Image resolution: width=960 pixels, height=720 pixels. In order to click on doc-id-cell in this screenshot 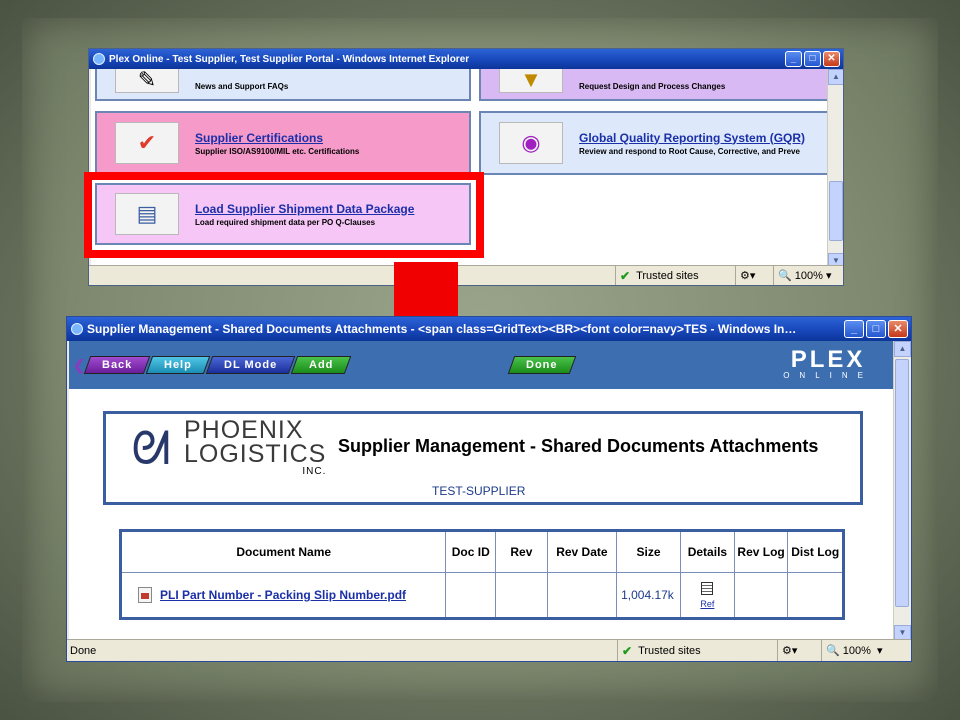, I will do `click(471, 595)`.